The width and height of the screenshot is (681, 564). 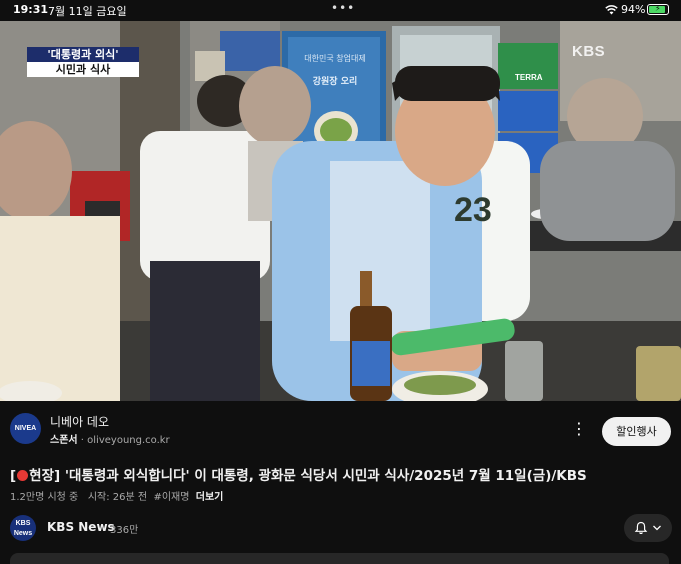 What do you see at coordinates (128, 440) in the screenshot?
I see `sponsor-url: oliveyoung.co.kr` at bounding box center [128, 440].